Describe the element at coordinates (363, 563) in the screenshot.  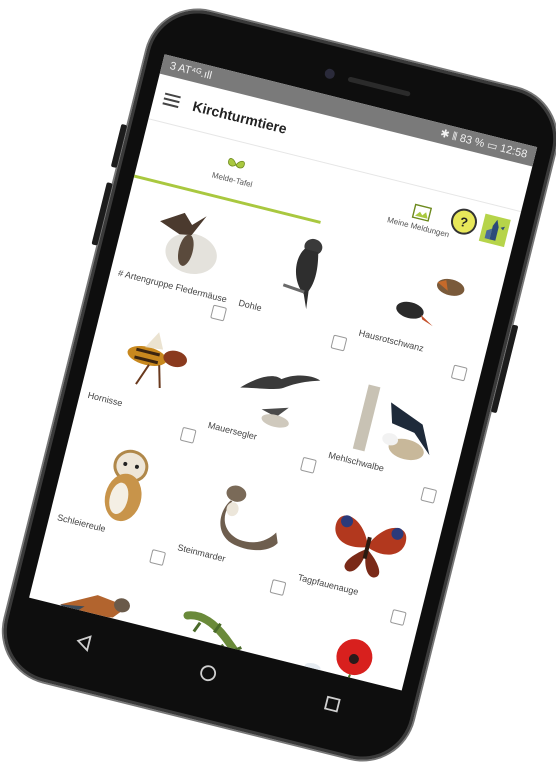
I see `species-card: Tagpfauenauge` at that location.